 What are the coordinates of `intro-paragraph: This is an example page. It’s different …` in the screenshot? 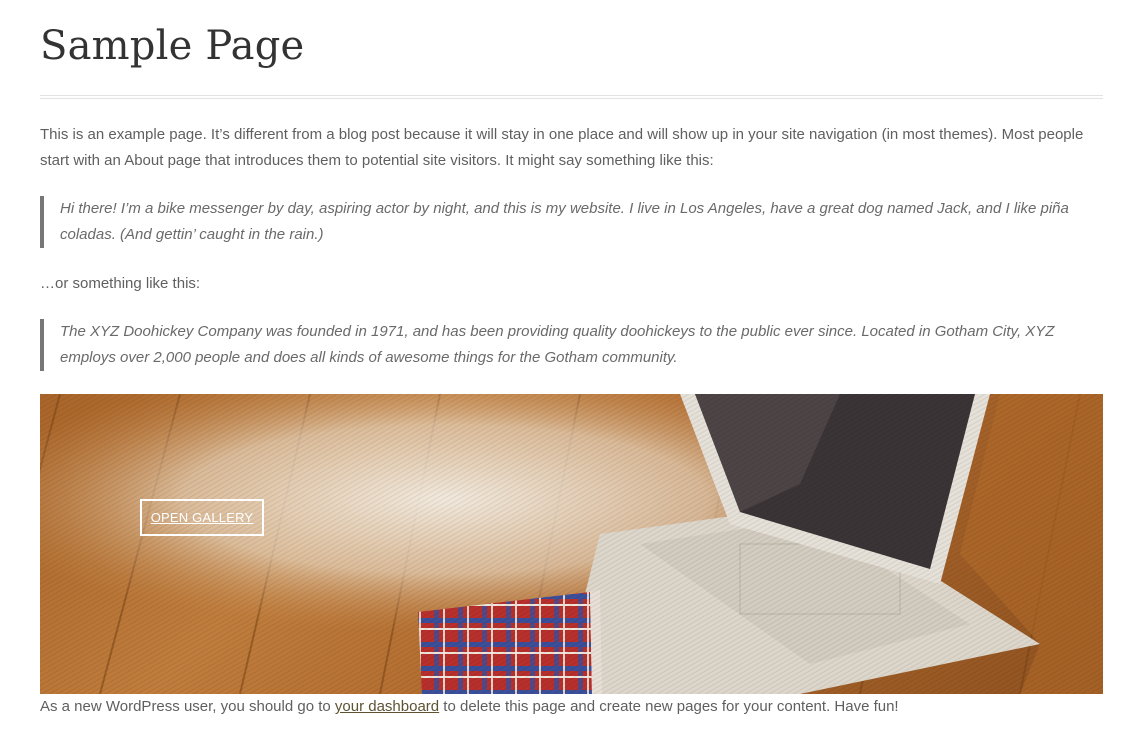 It's located at (562, 147).